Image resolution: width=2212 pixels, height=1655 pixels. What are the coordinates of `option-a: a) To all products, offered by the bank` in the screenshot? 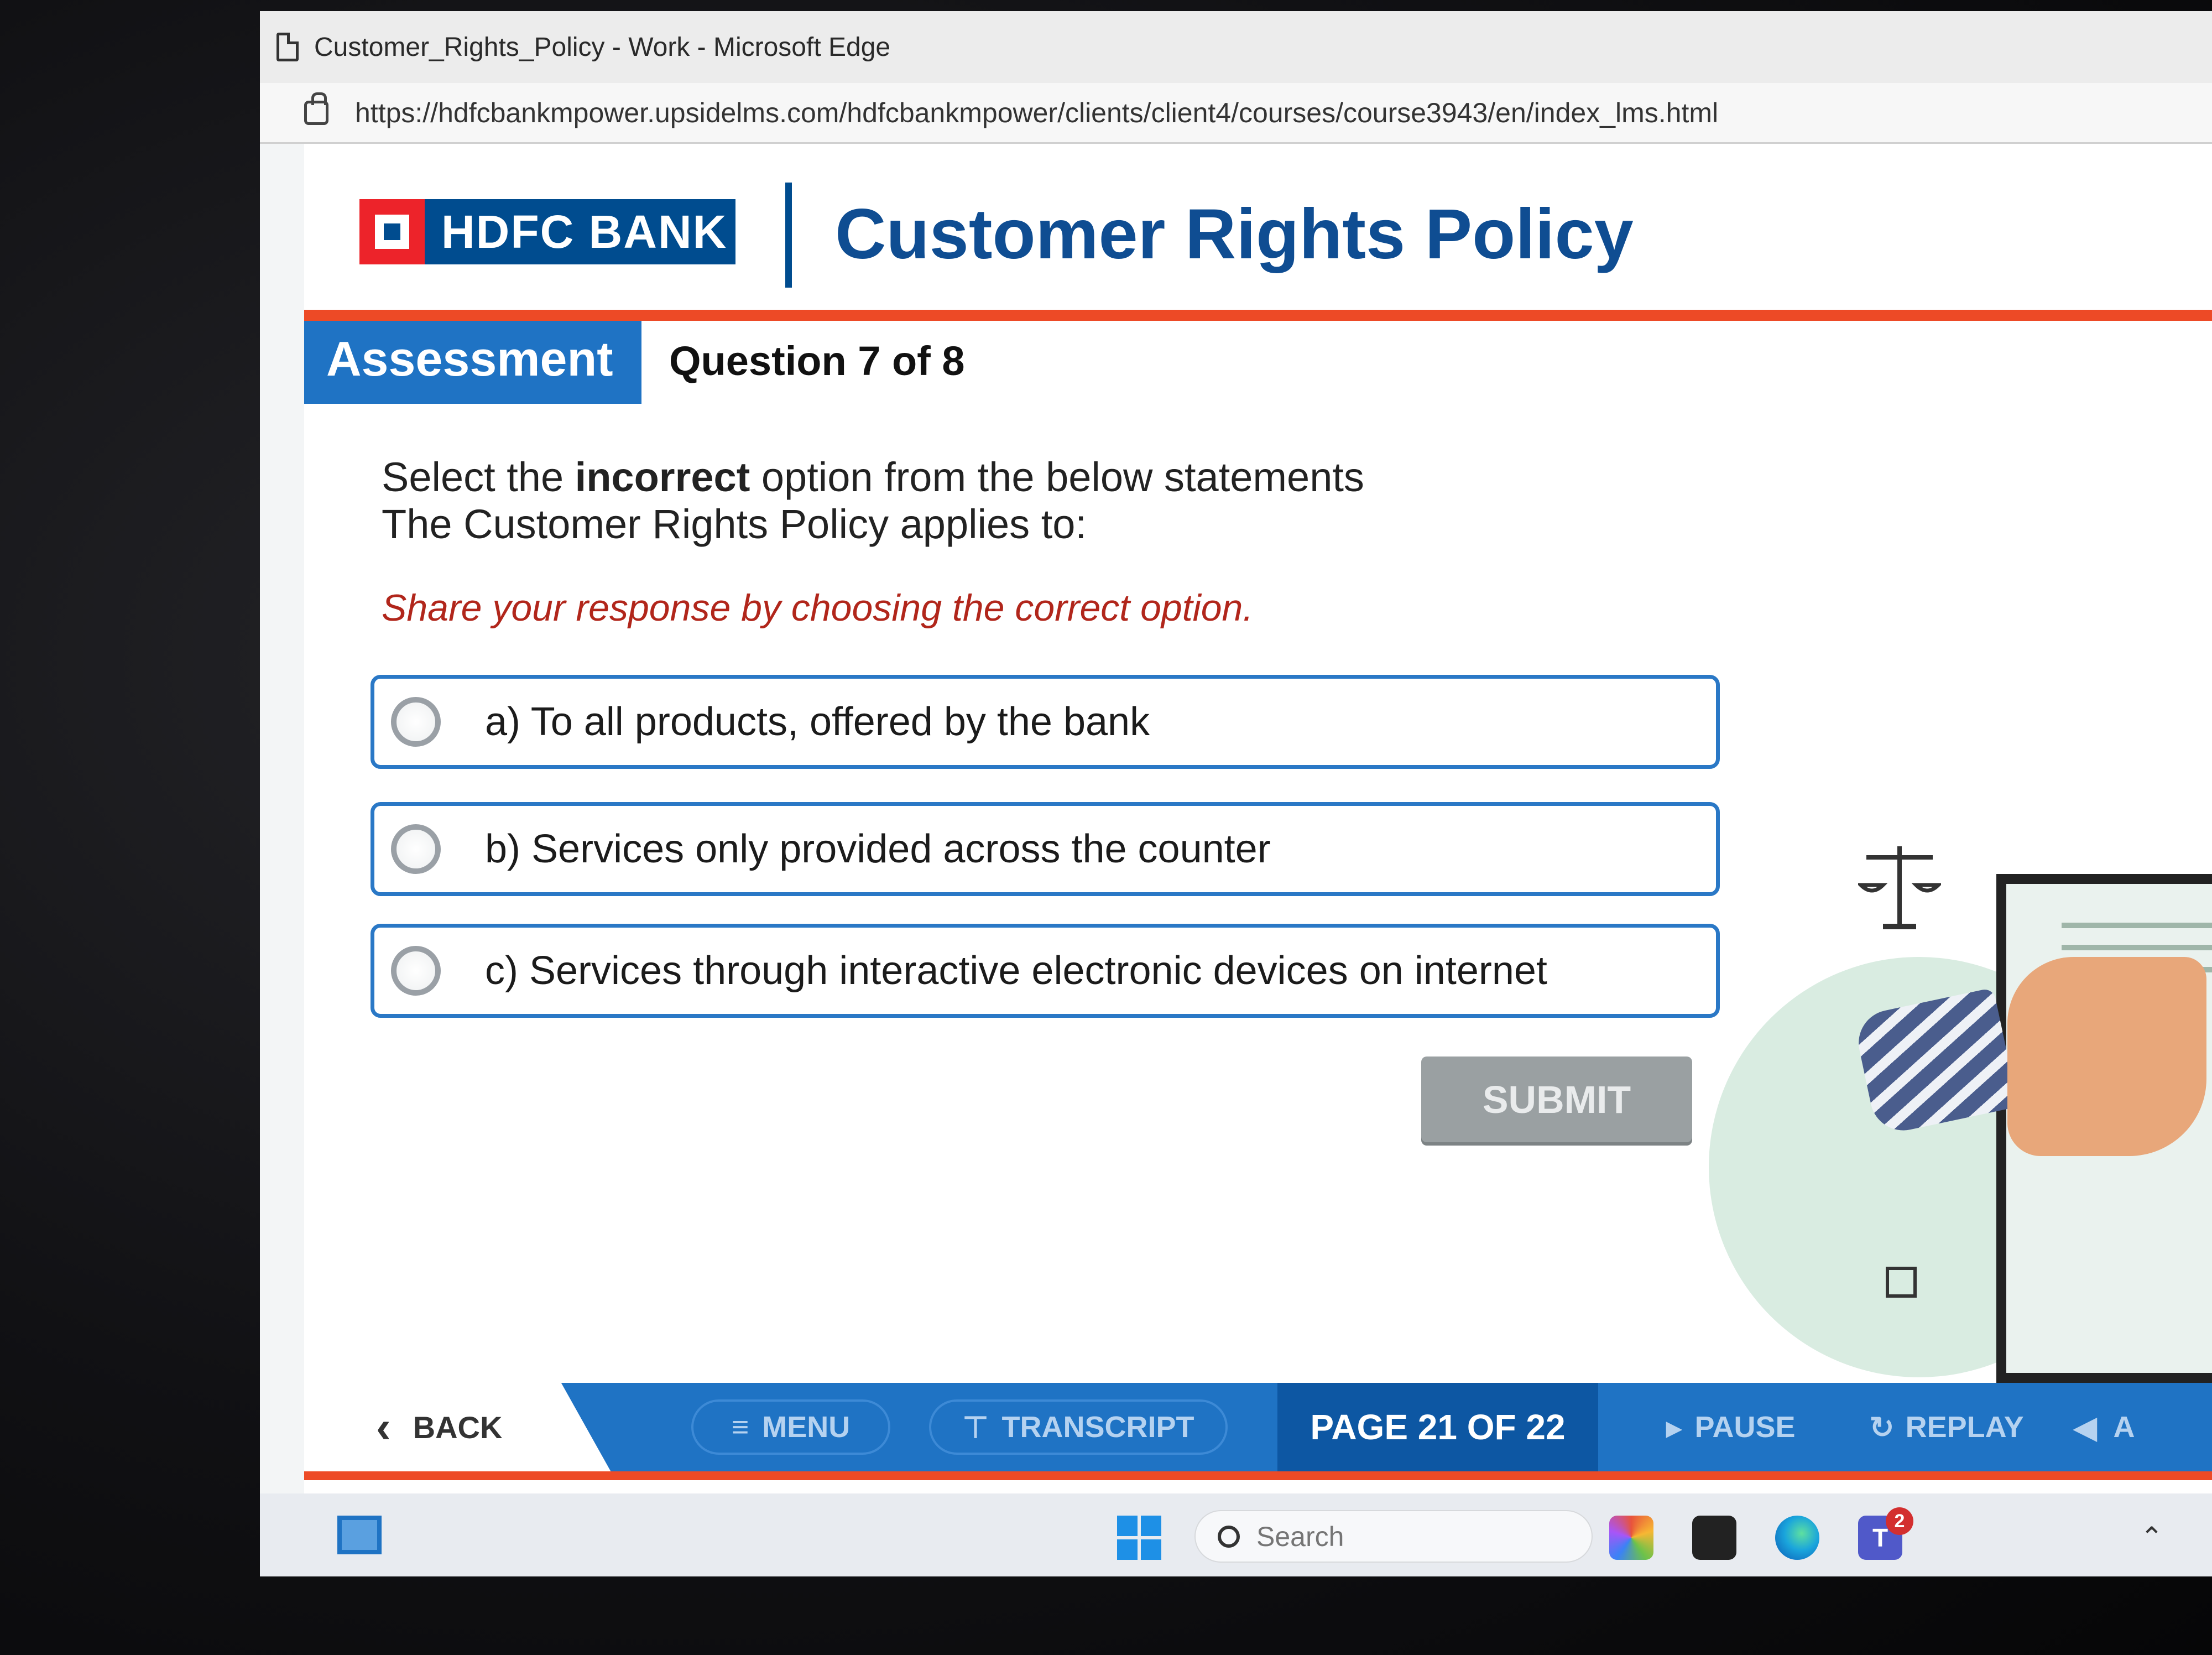 It's located at (1046, 722).